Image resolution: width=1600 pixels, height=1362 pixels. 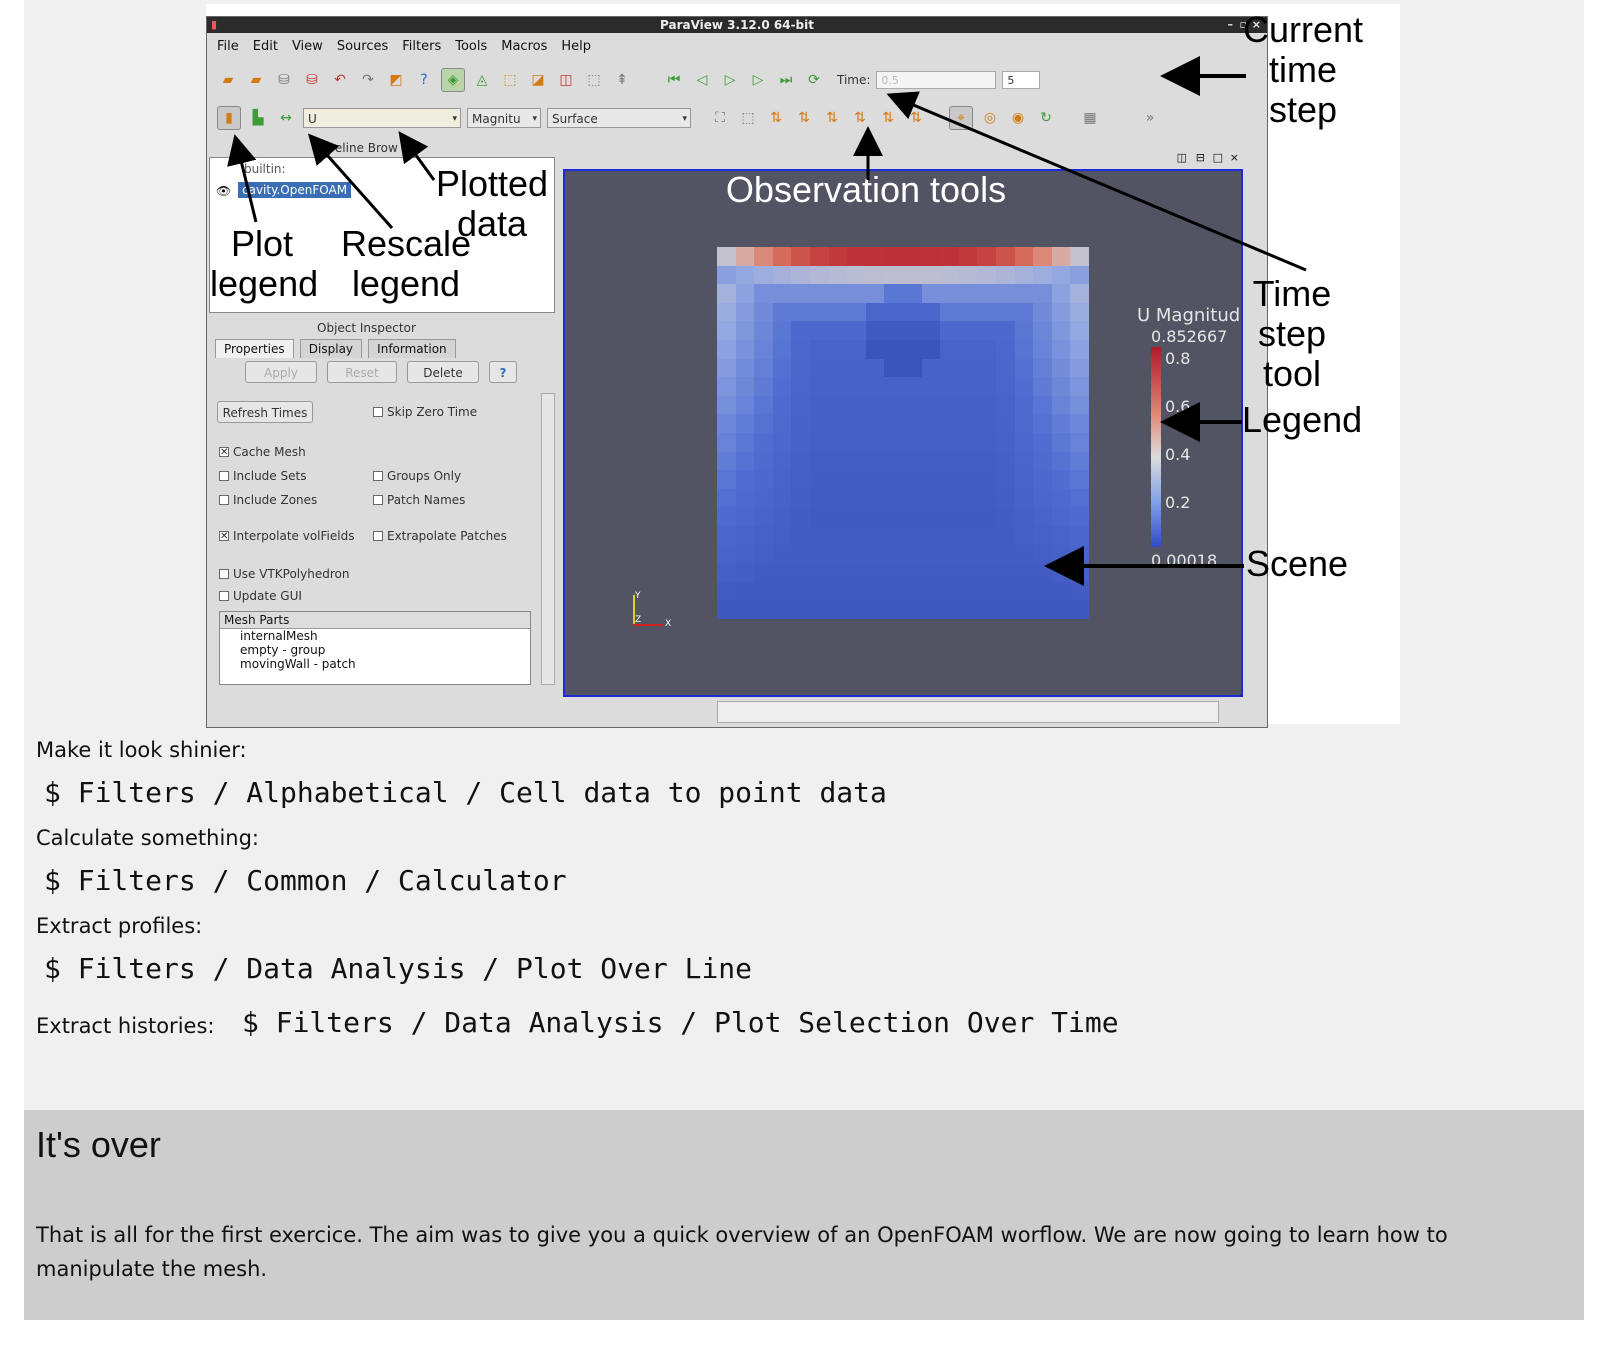 What do you see at coordinates (125, 1026) in the screenshot?
I see `step-text: Extract histories:` at bounding box center [125, 1026].